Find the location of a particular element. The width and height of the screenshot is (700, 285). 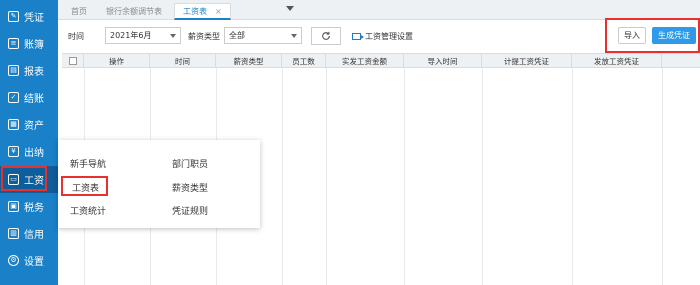

gear-icon: ⚙ is located at coordinates (13, 260).